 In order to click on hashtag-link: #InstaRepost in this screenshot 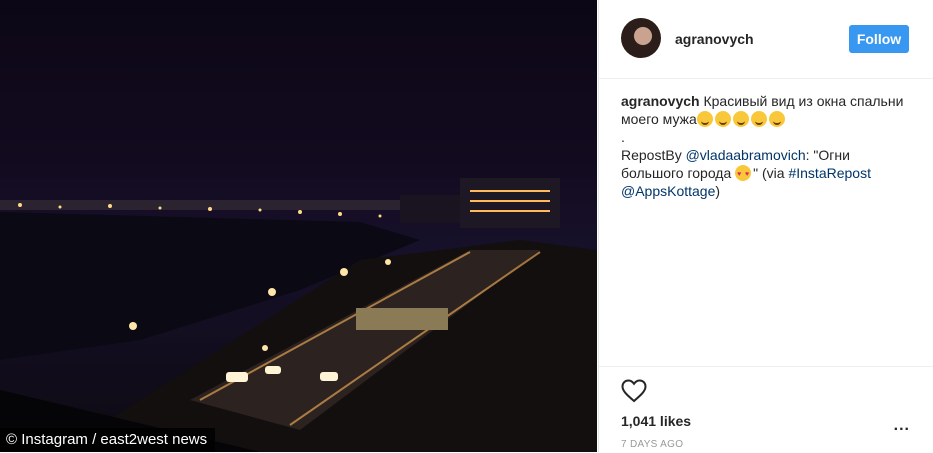, I will do `click(829, 173)`.